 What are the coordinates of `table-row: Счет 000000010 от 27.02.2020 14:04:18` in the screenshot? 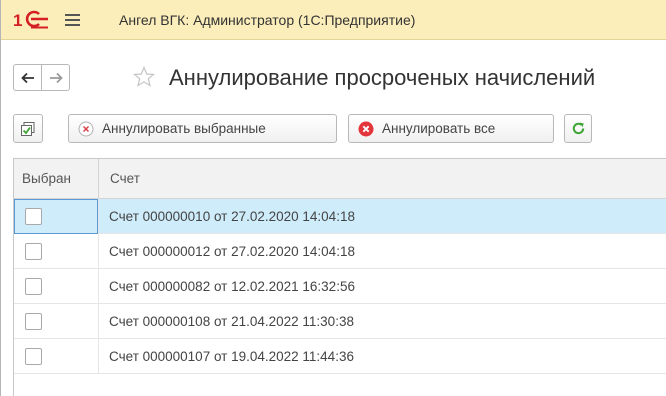 It's located at (340, 216).